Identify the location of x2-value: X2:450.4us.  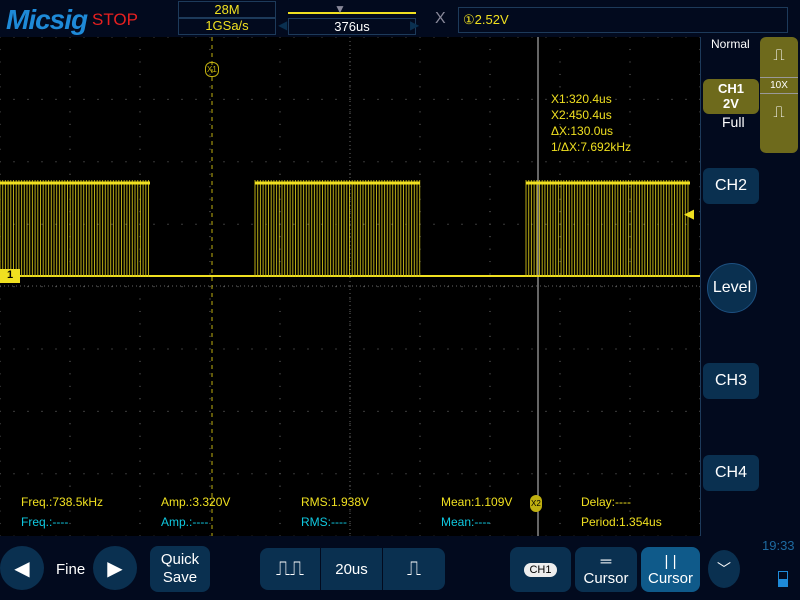
(581, 115).